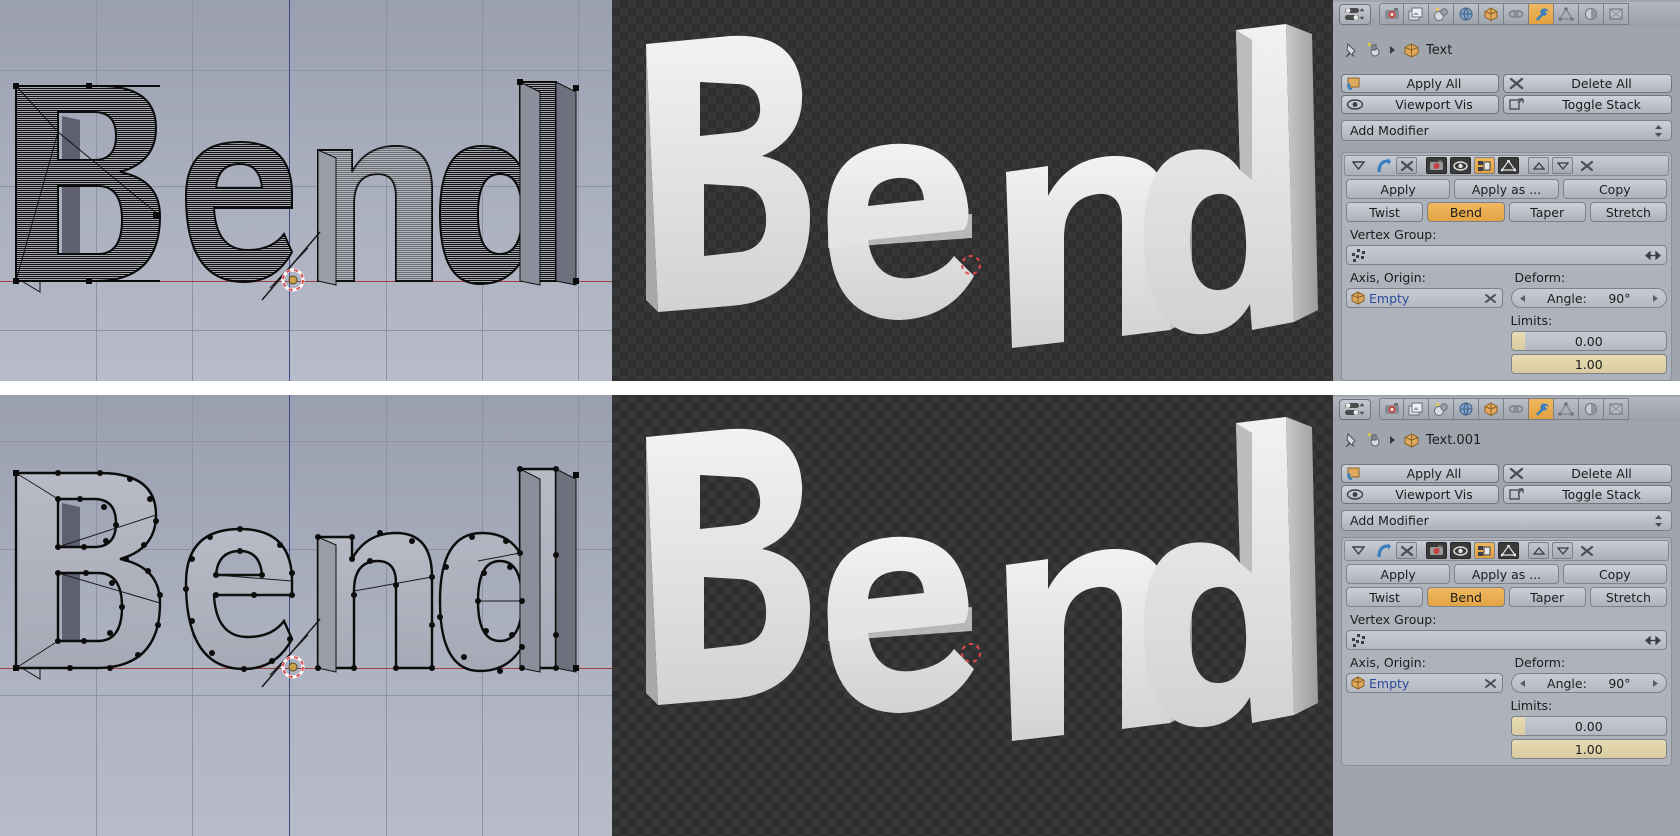  I want to click on clear-origin-icon, so click(1490, 298).